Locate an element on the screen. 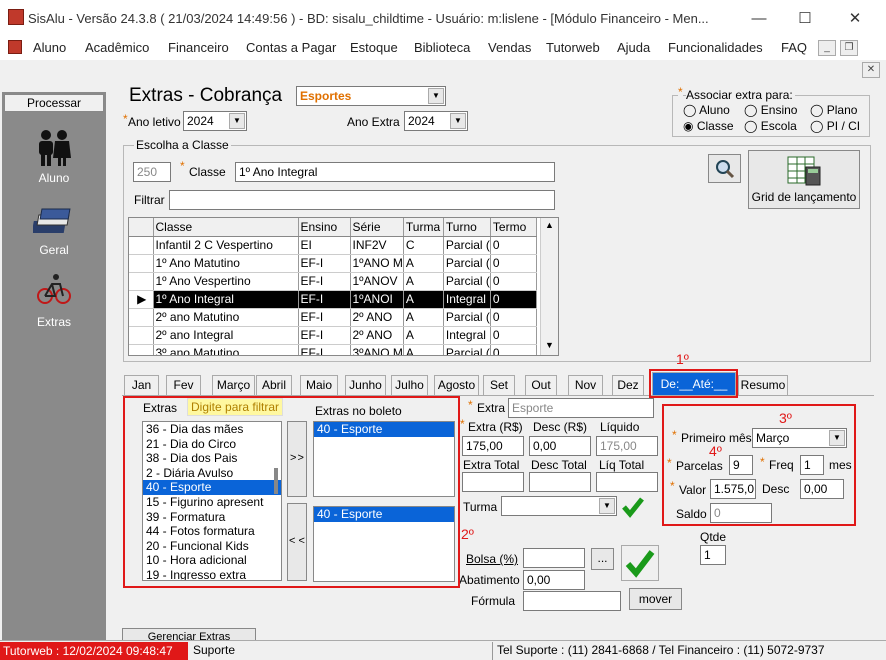  tab-junho: Junho is located at coordinates (365, 385).